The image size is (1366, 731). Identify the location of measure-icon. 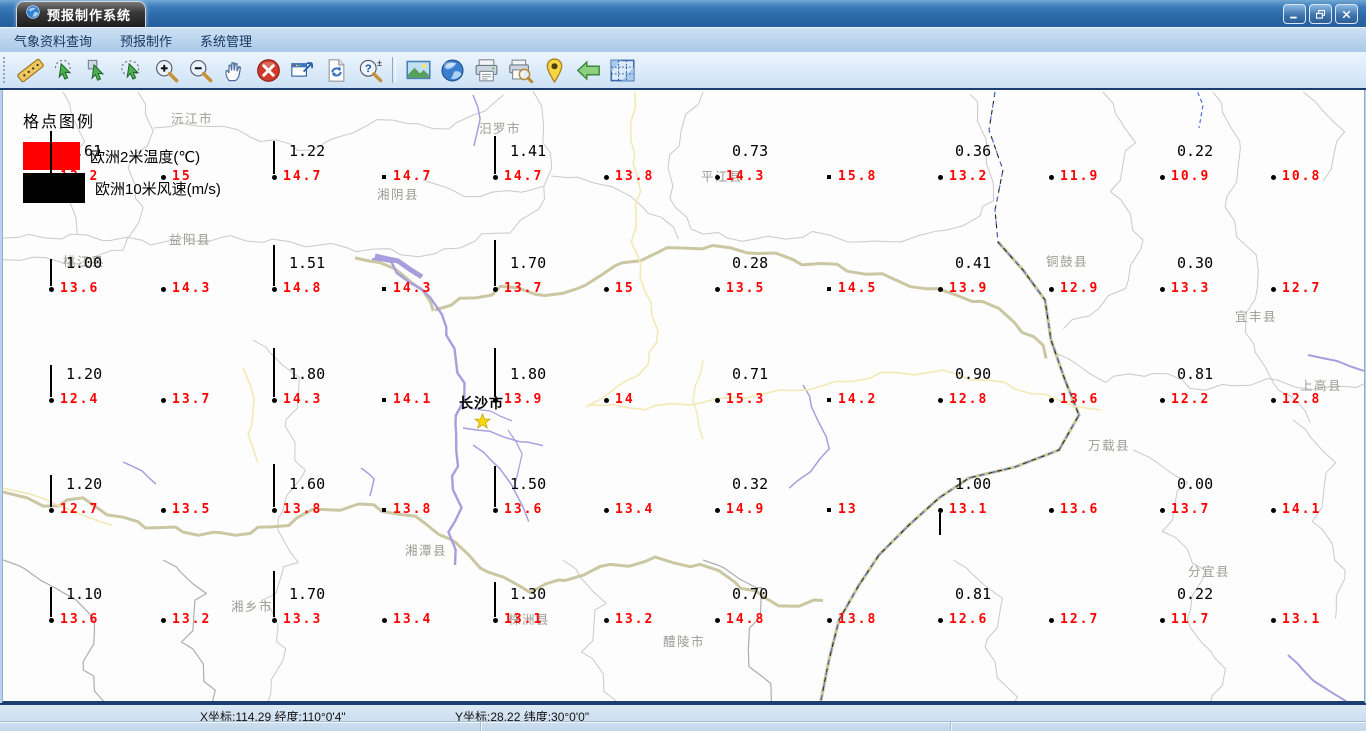
(30, 70).